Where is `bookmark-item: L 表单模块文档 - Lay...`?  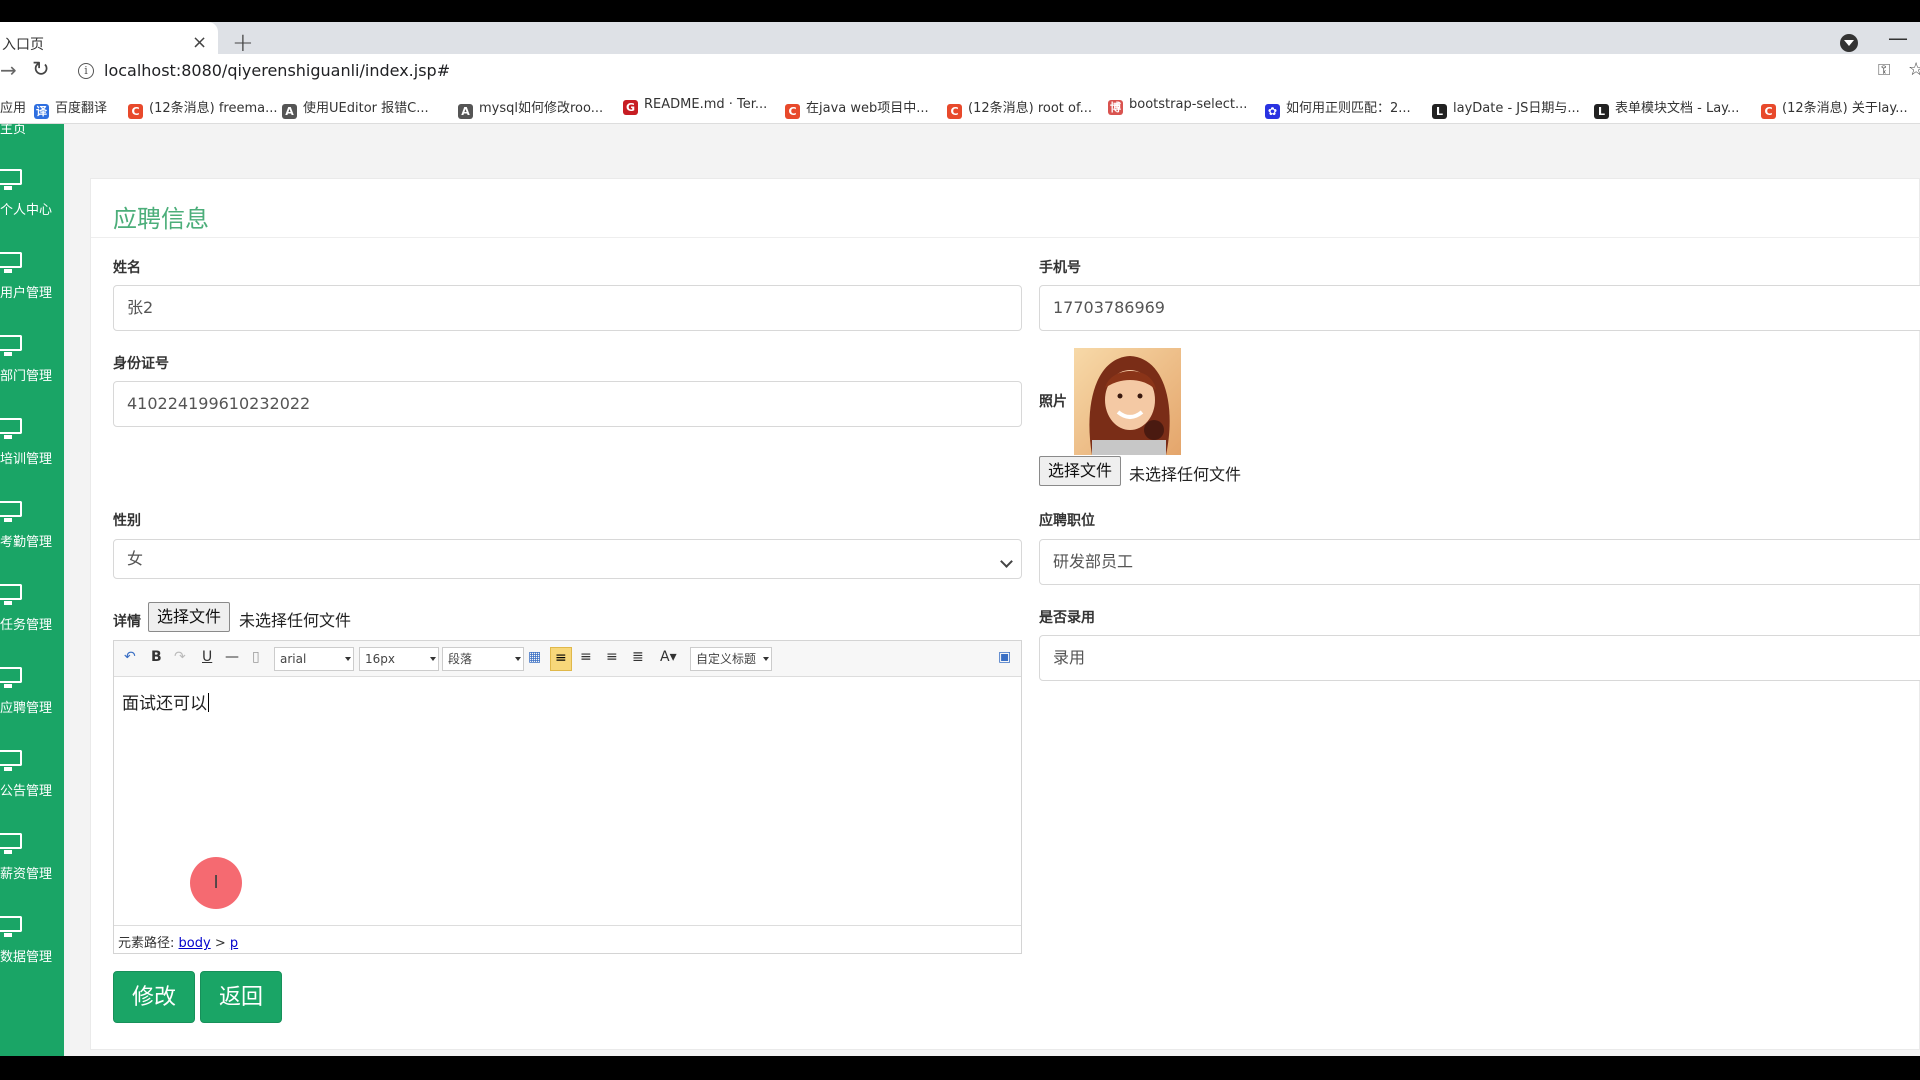
bookmark-item: L 表单模块文档 - Lay... is located at coordinates (1666, 108).